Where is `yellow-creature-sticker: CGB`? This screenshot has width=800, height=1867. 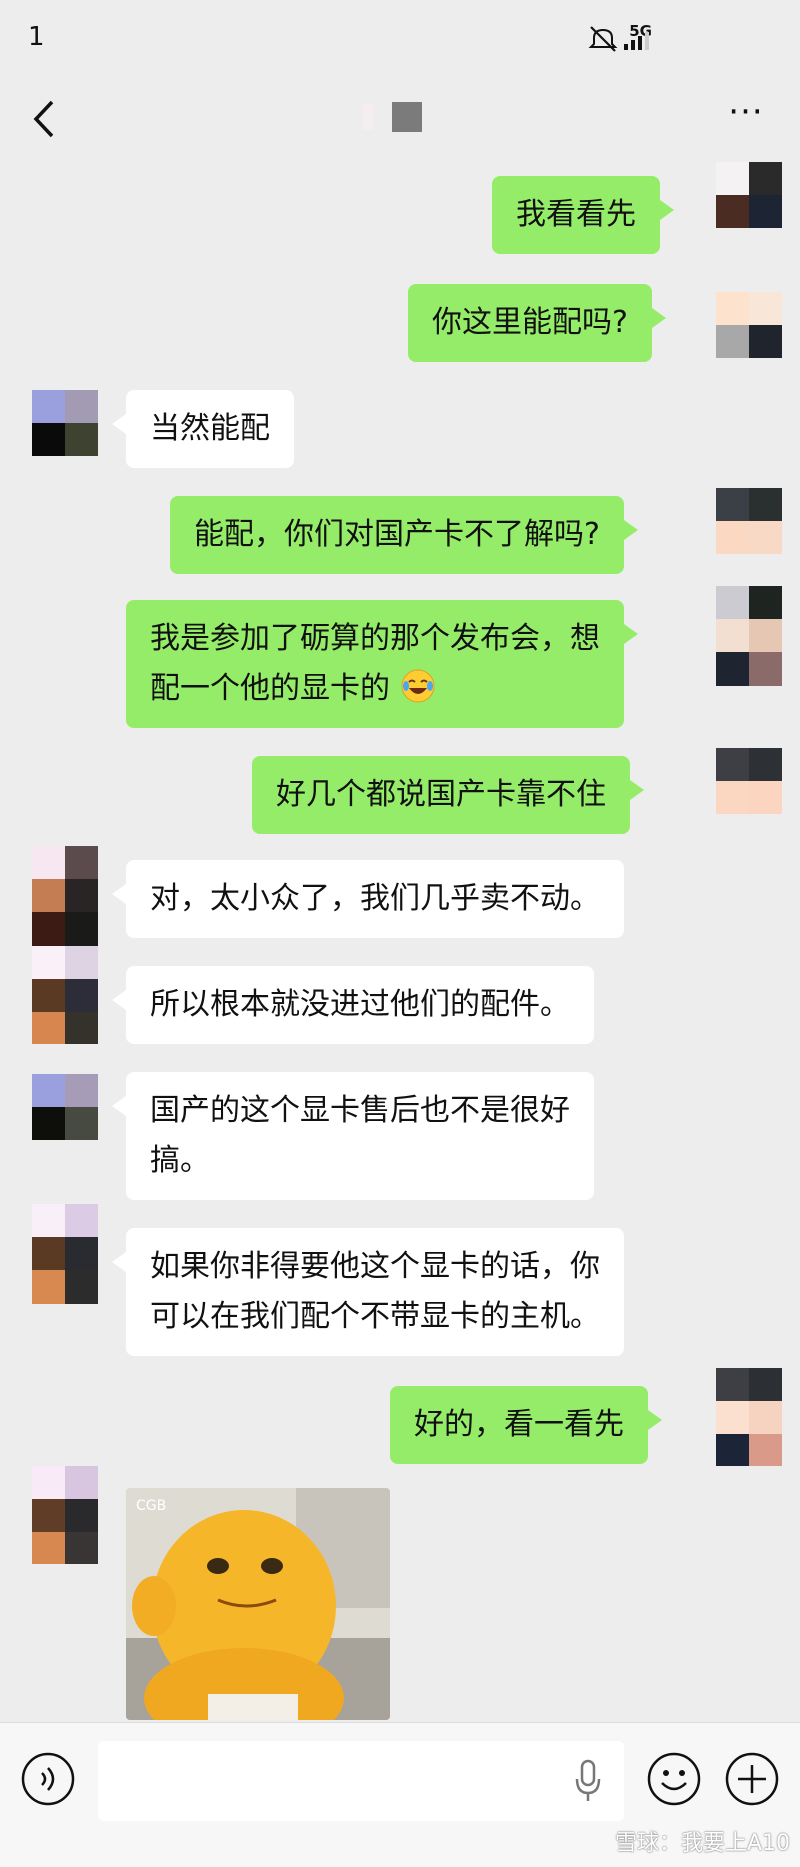 yellow-creature-sticker: CGB is located at coordinates (258, 1604).